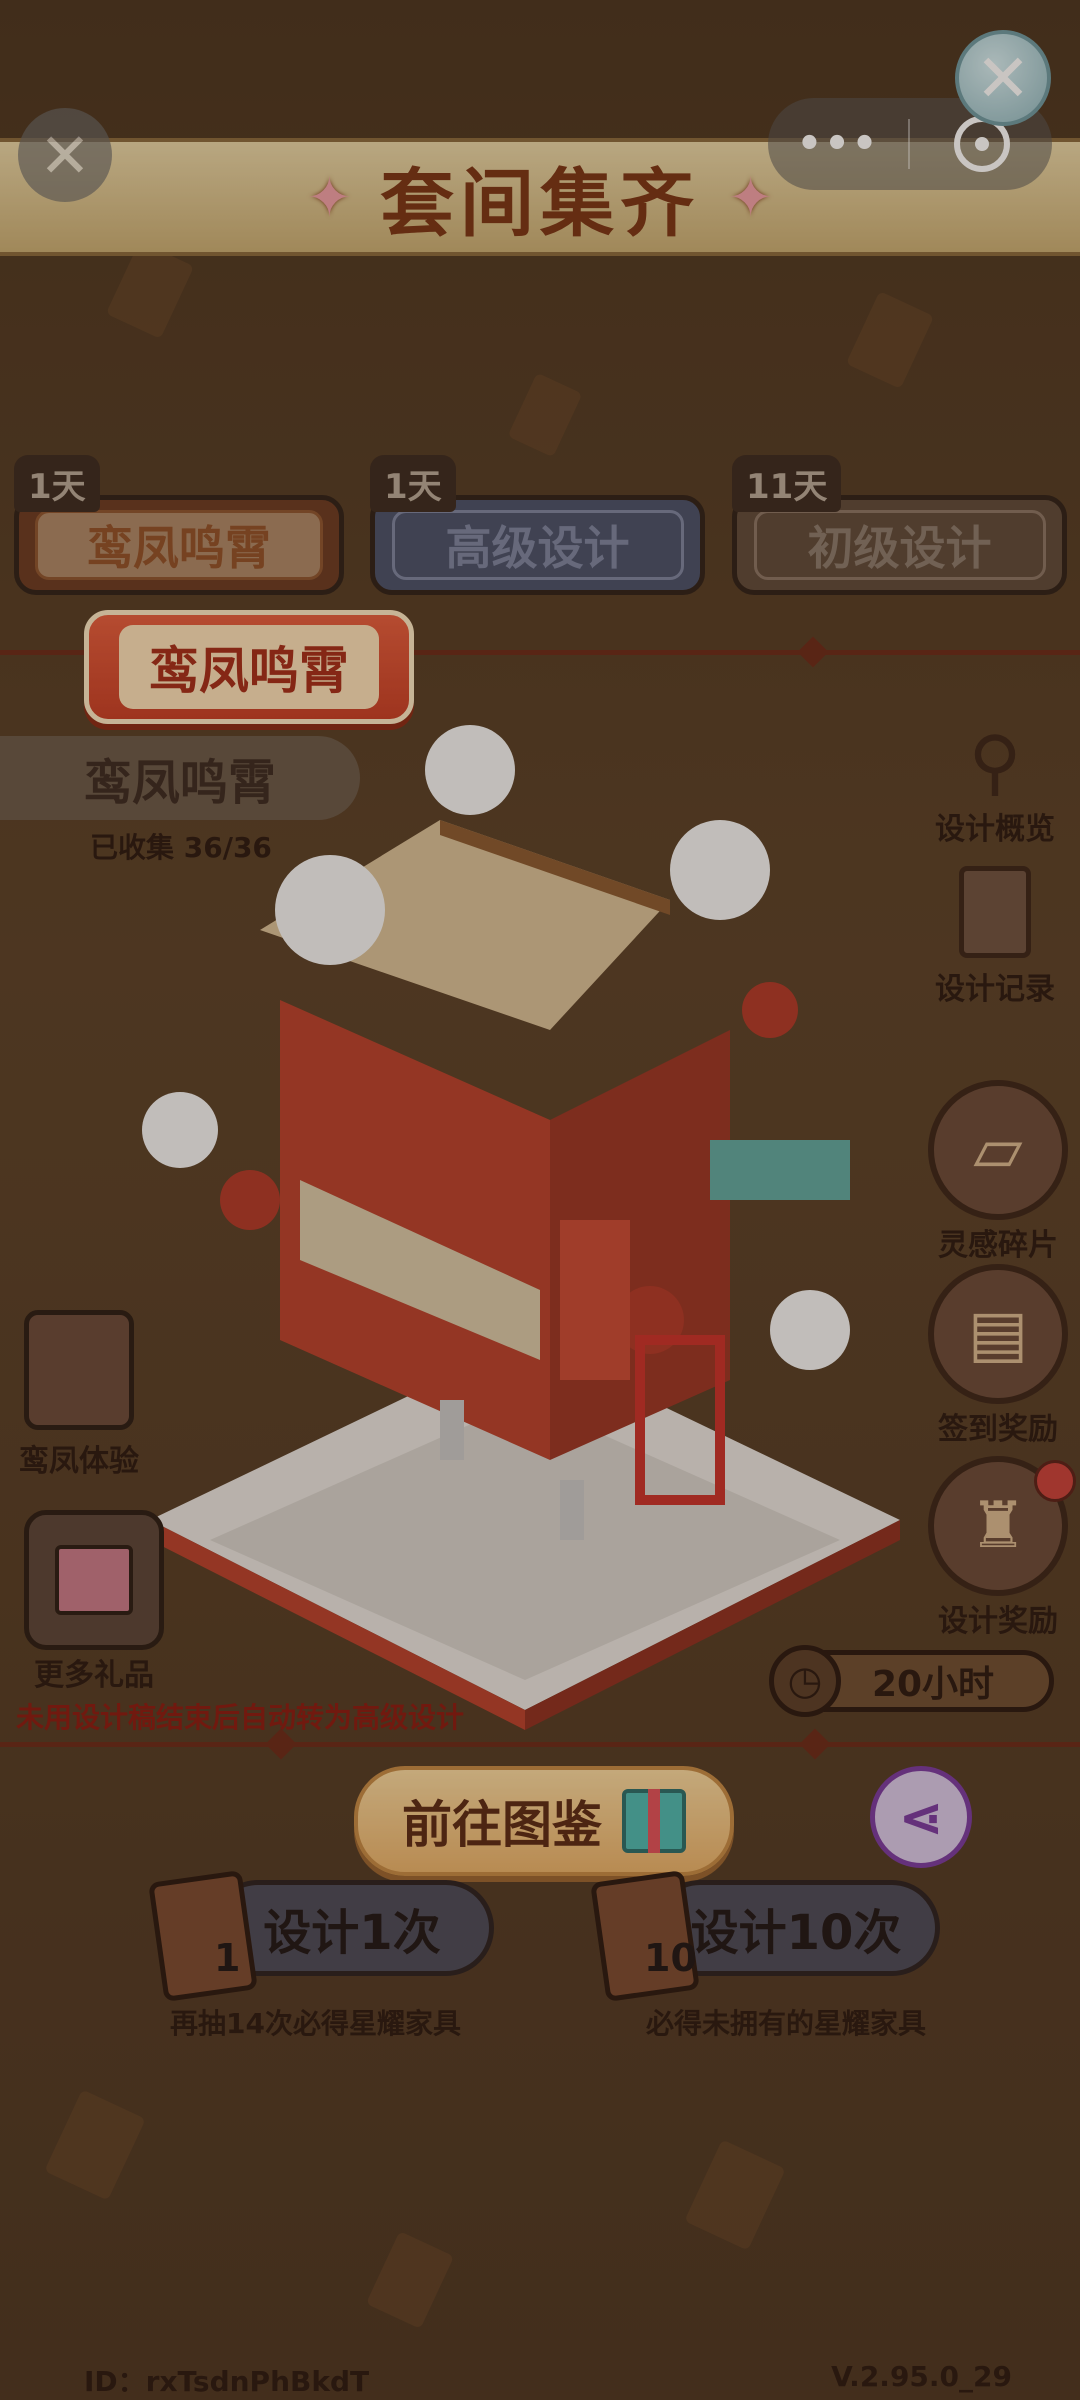 This screenshot has height=2400, width=1080. What do you see at coordinates (995, 912) in the screenshot?
I see `clipboard-icon` at bounding box center [995, 912].